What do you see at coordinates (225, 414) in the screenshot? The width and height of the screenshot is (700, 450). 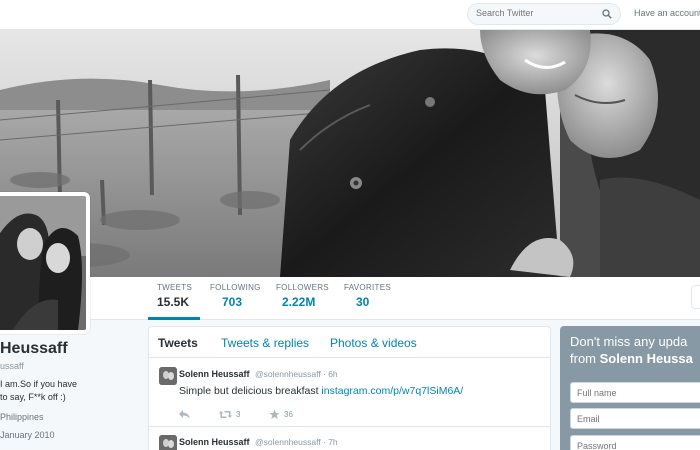 I see `retweet-icon` at bounding box center [225, 414].